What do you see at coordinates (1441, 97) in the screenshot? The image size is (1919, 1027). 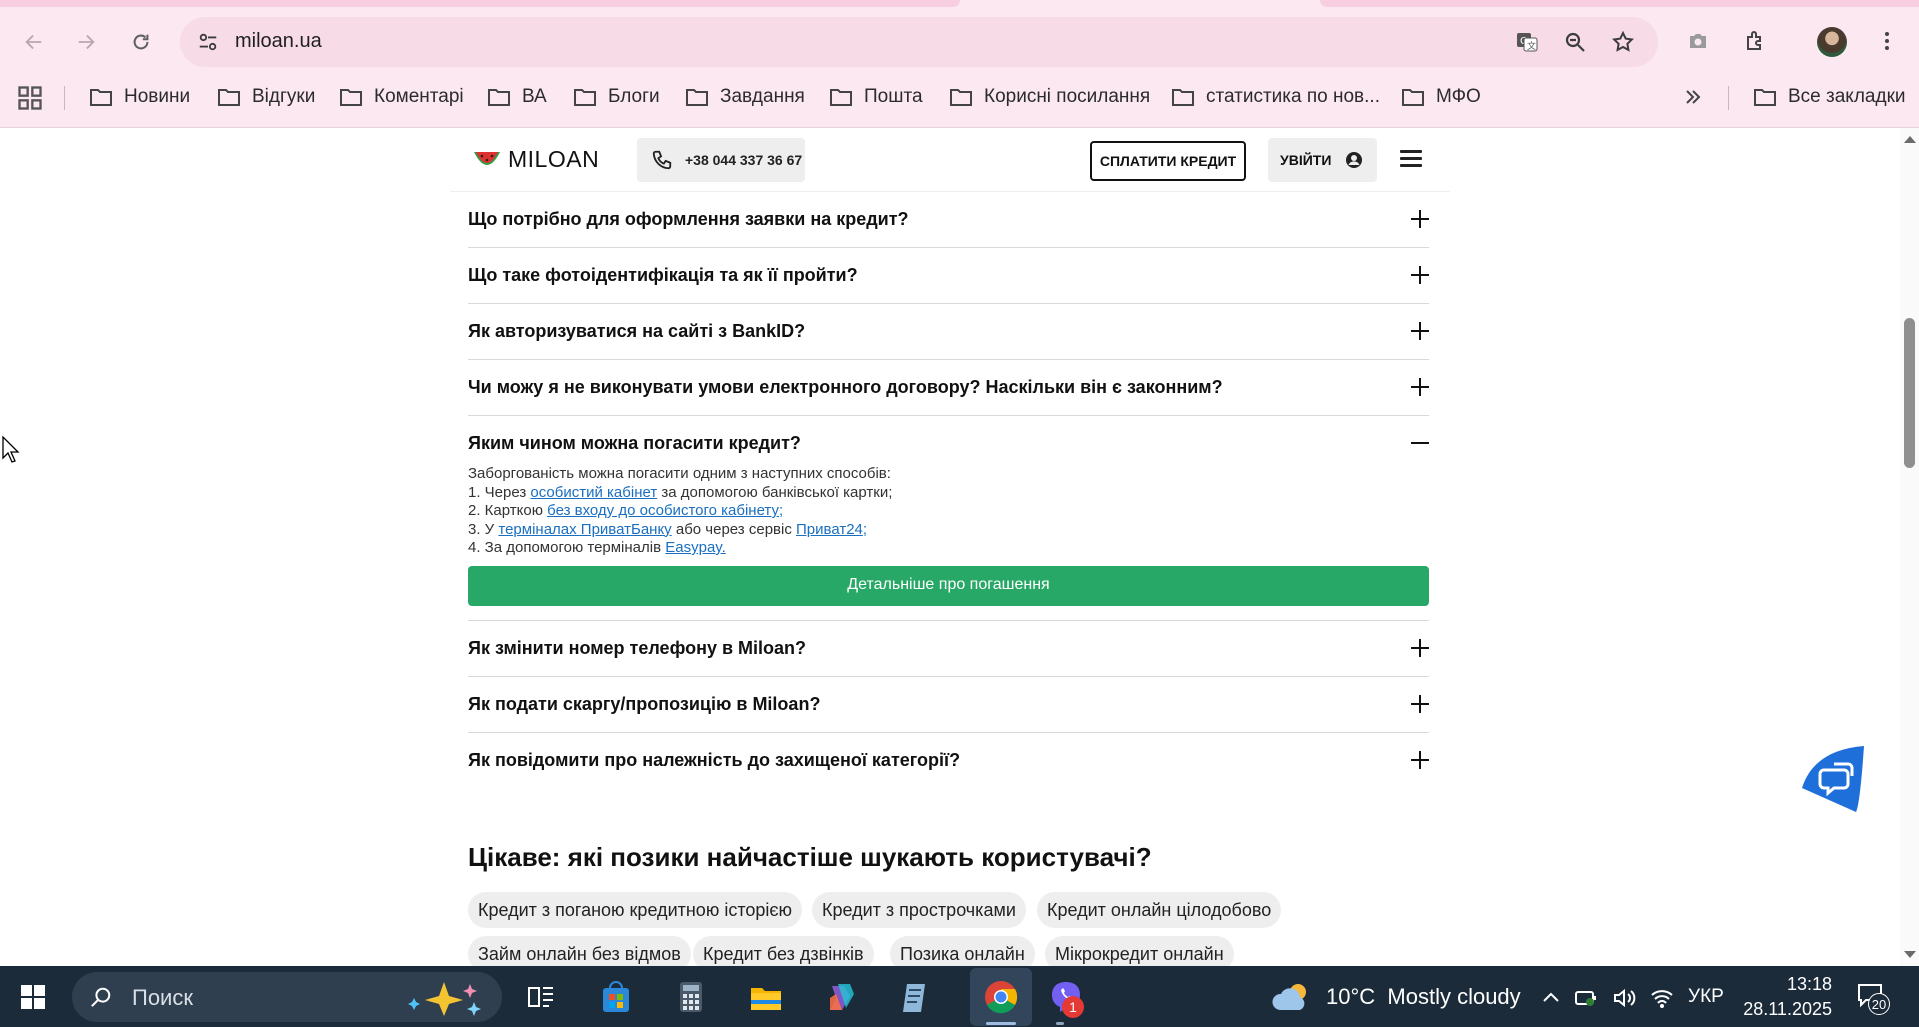 I see `bookmark-folder: МФО` at bounding box center [1441, 97].